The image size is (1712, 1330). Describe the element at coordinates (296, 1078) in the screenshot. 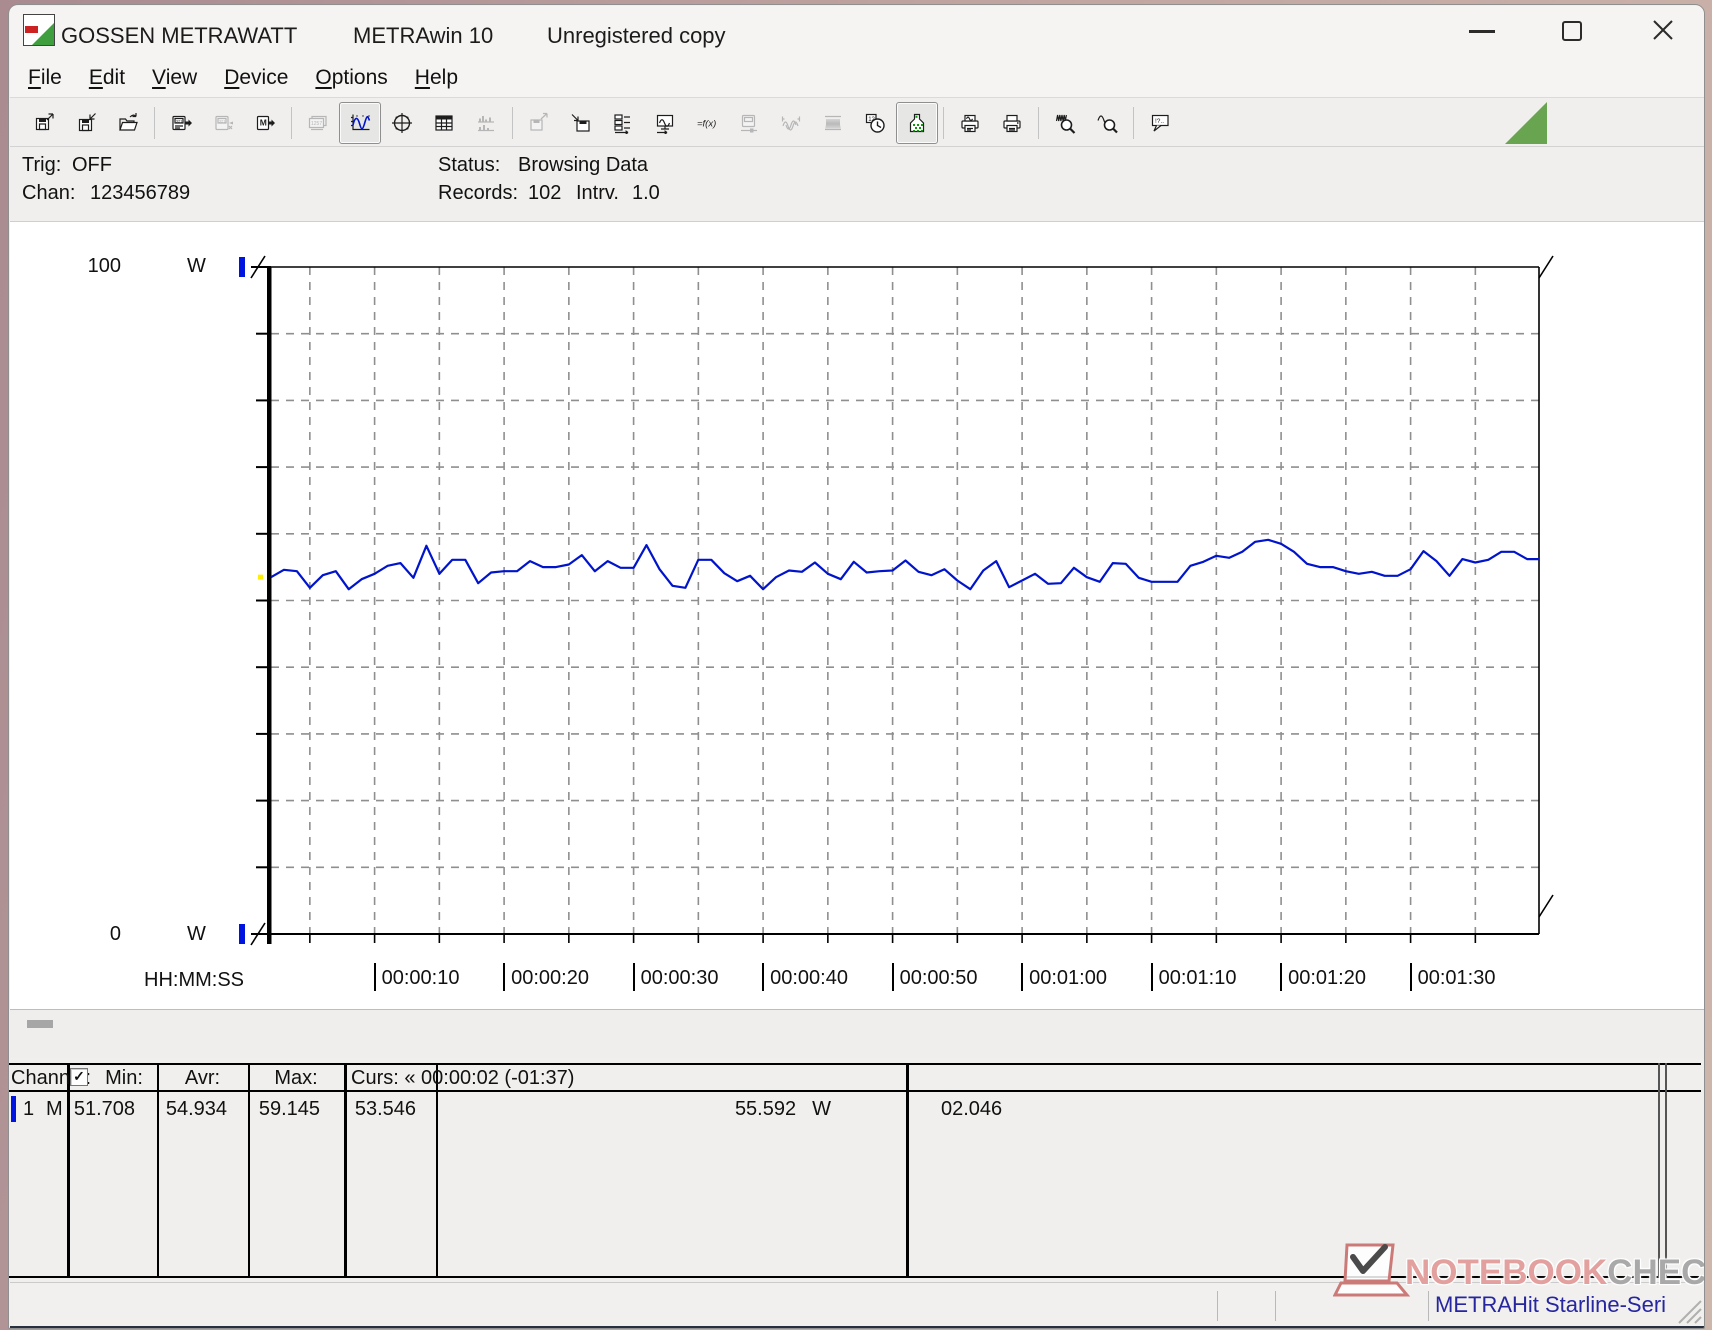

I see `col-header-max: Max:` at that location.